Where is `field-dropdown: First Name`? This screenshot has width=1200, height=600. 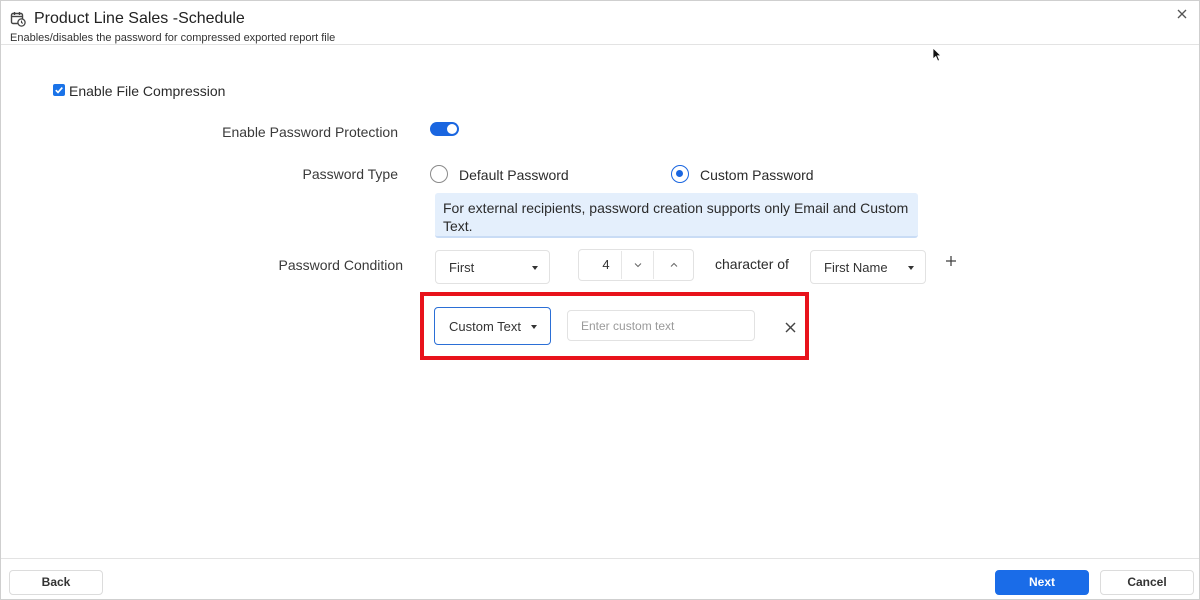
field-dropdown: First Name is located at coordinates (868, 267).